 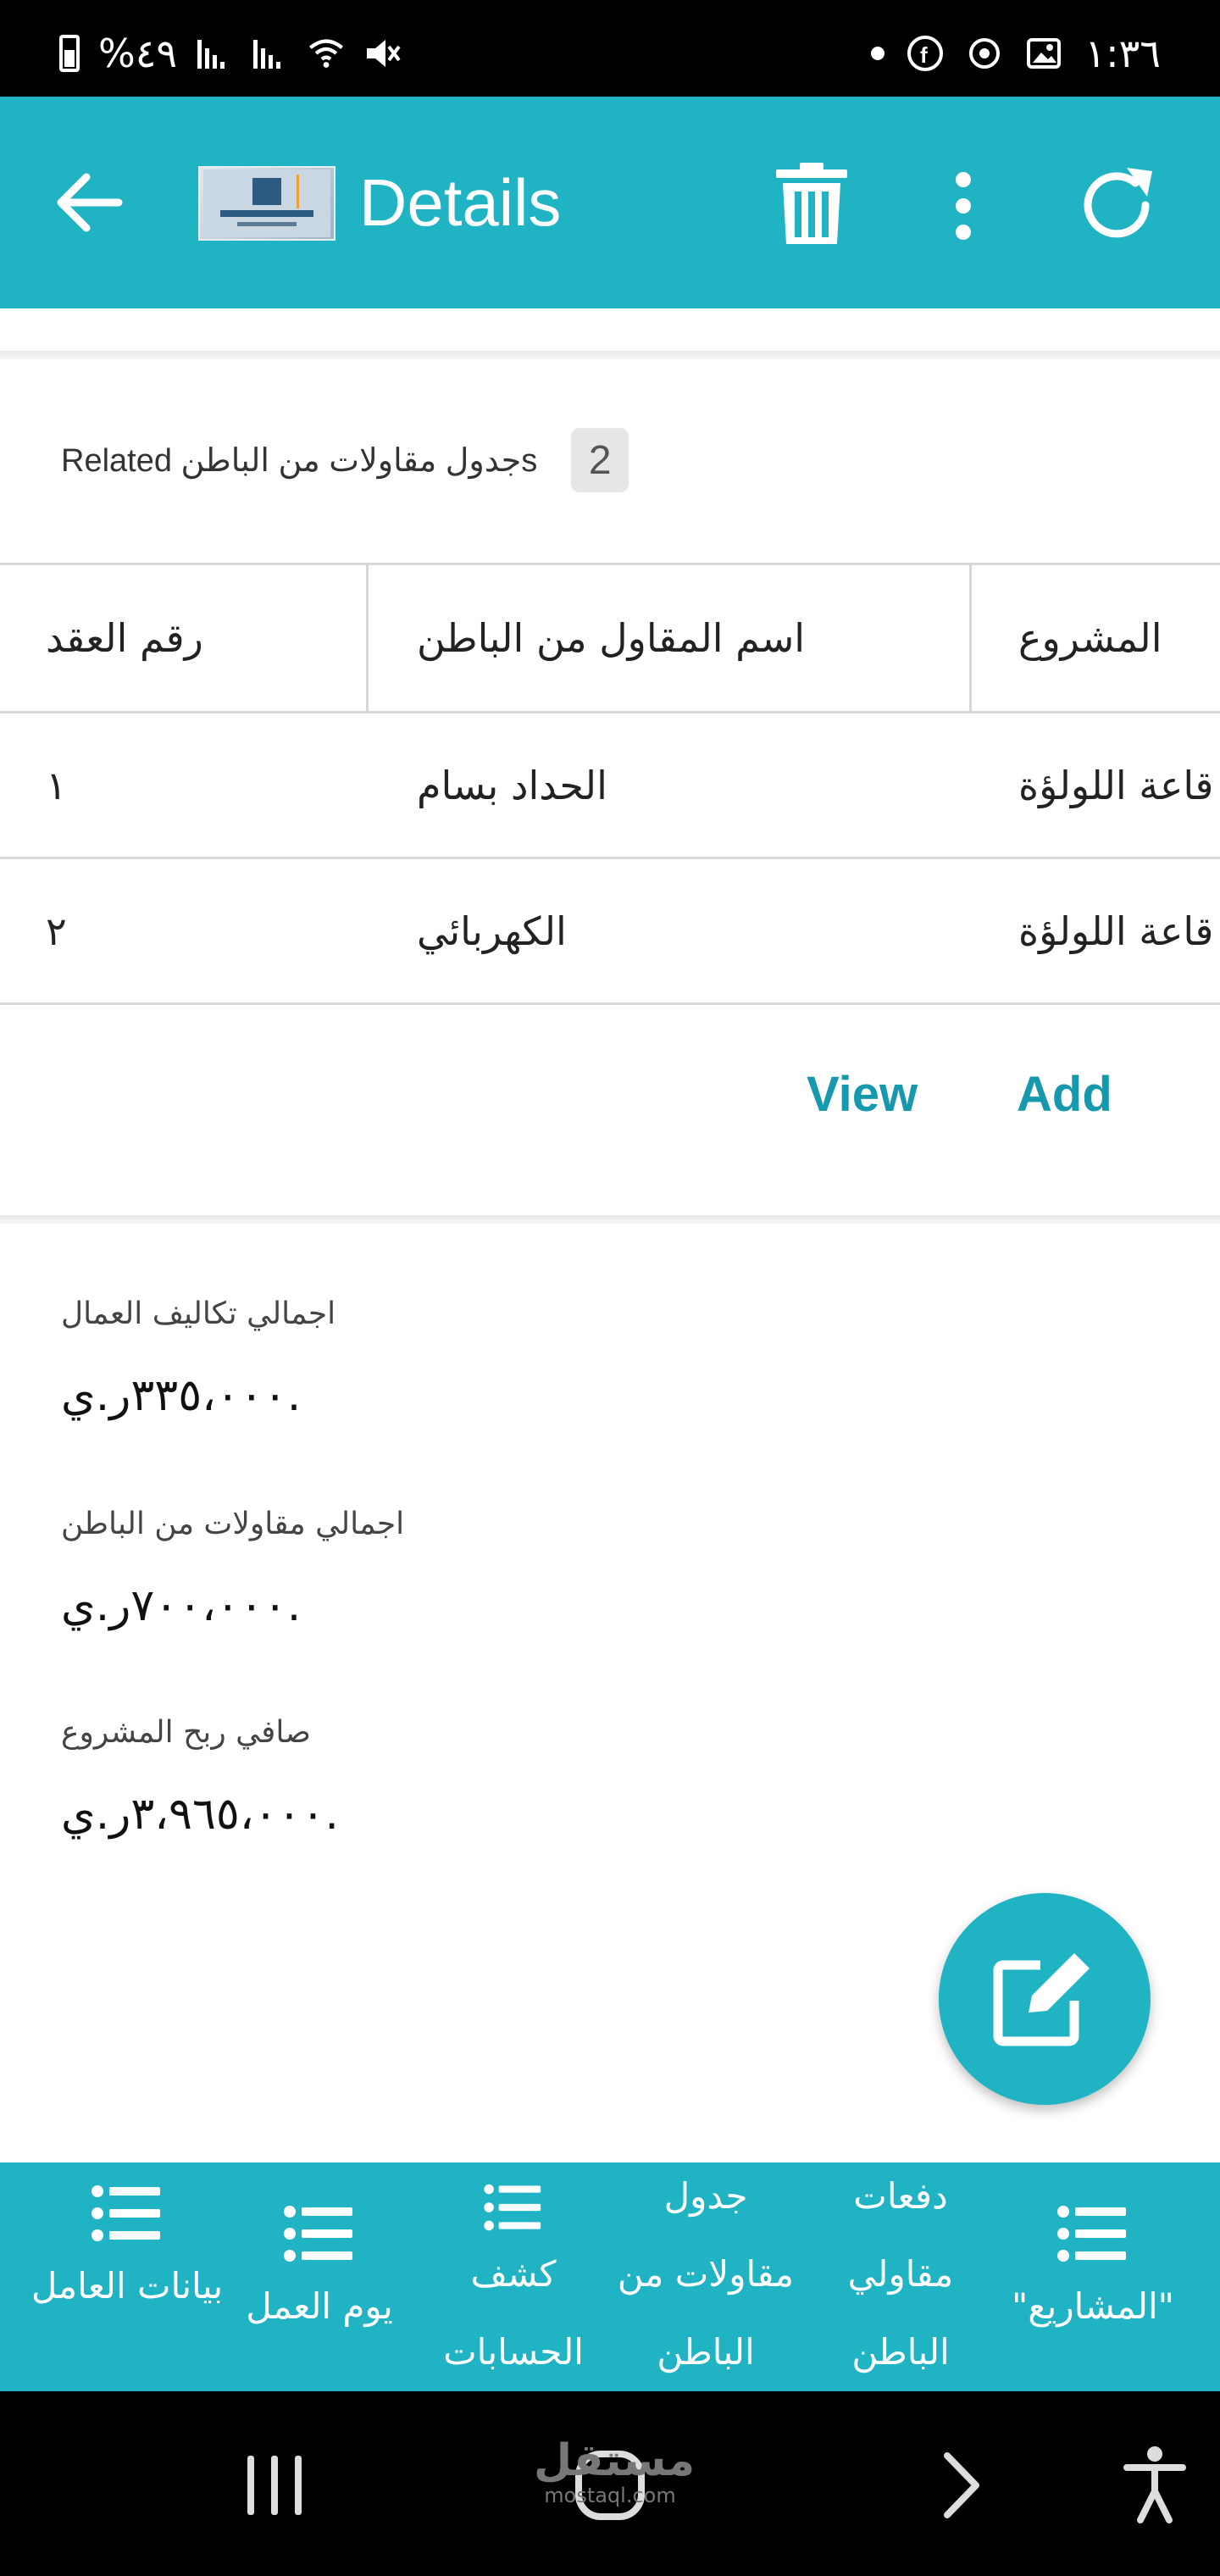 I want to click on nav-item-account-statement: كشف الحسابات, so click(x=513, y=2276).